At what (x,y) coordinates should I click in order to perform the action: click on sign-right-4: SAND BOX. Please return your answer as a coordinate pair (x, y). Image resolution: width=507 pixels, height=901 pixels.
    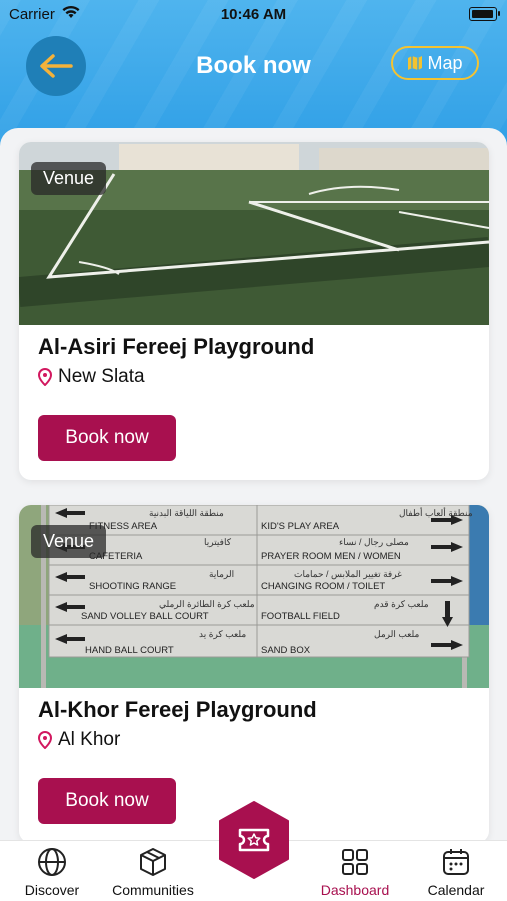
    Looking at the image, I should click on (286, 650).